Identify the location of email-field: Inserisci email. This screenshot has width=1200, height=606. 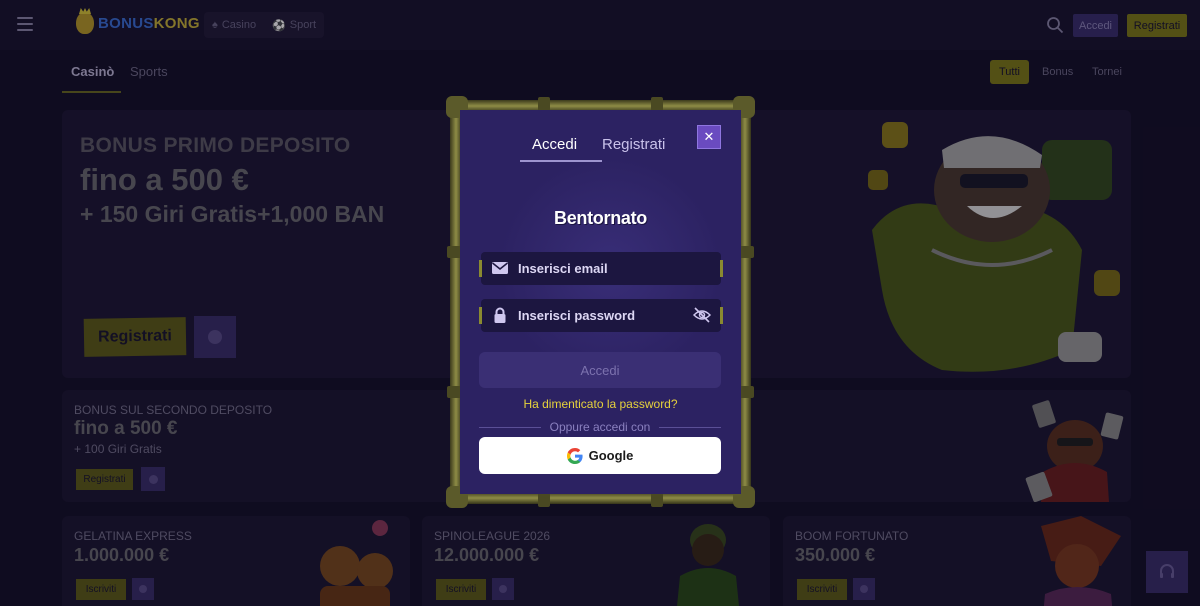
(601, 268).